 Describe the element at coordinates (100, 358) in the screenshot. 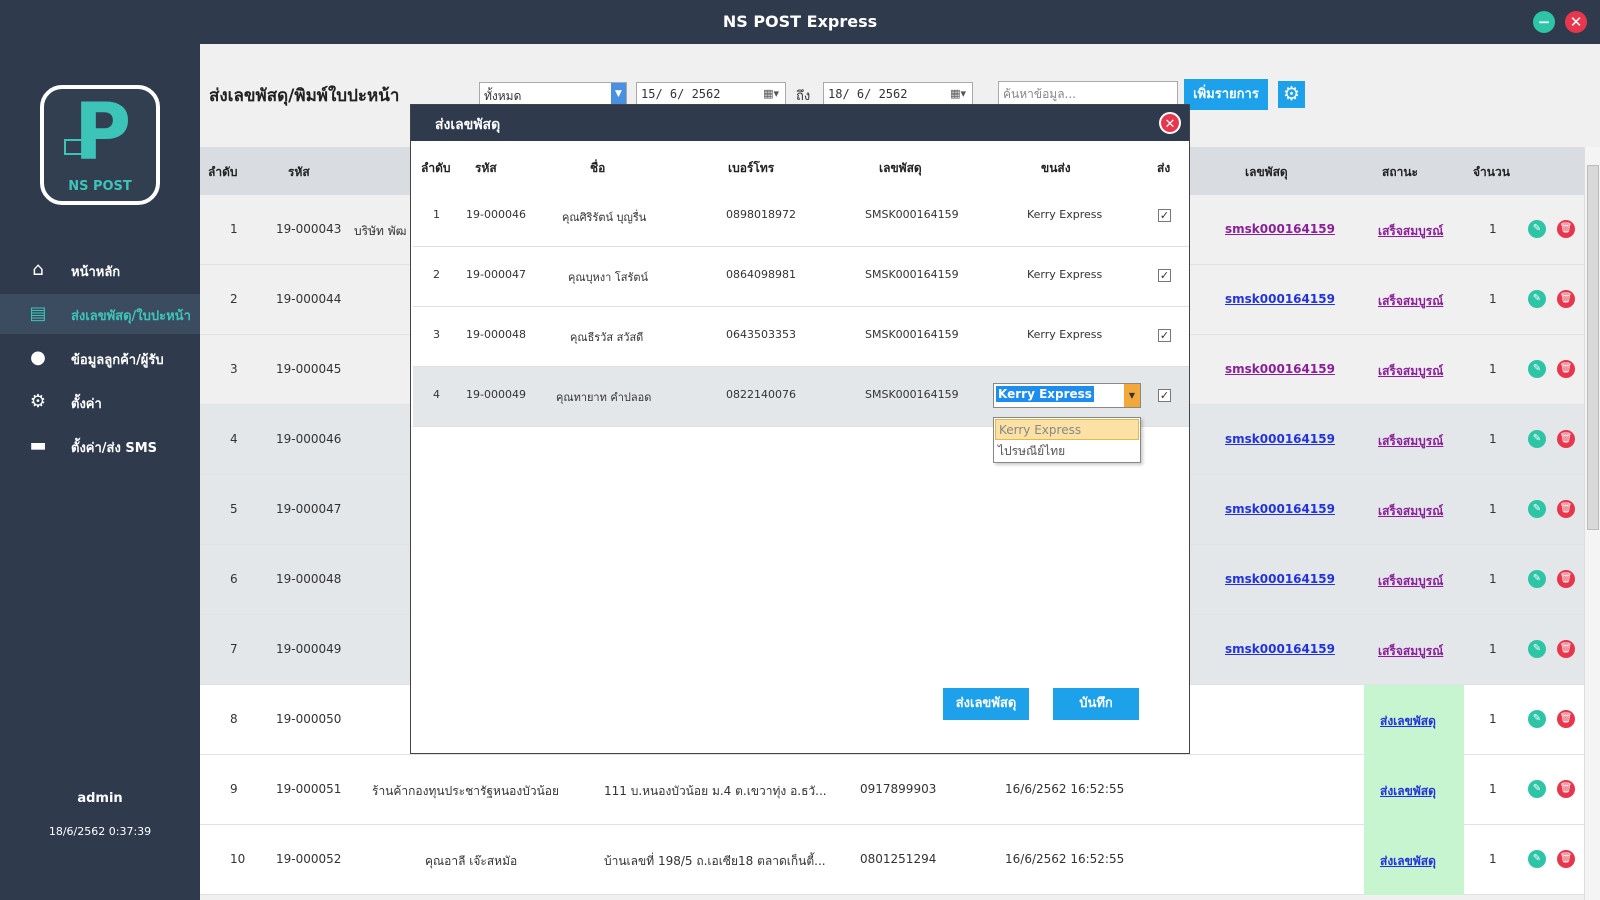

I see `sidebar-item-customers: ● ข้อมูลลูกค้า/ผู้รับ` at that location.